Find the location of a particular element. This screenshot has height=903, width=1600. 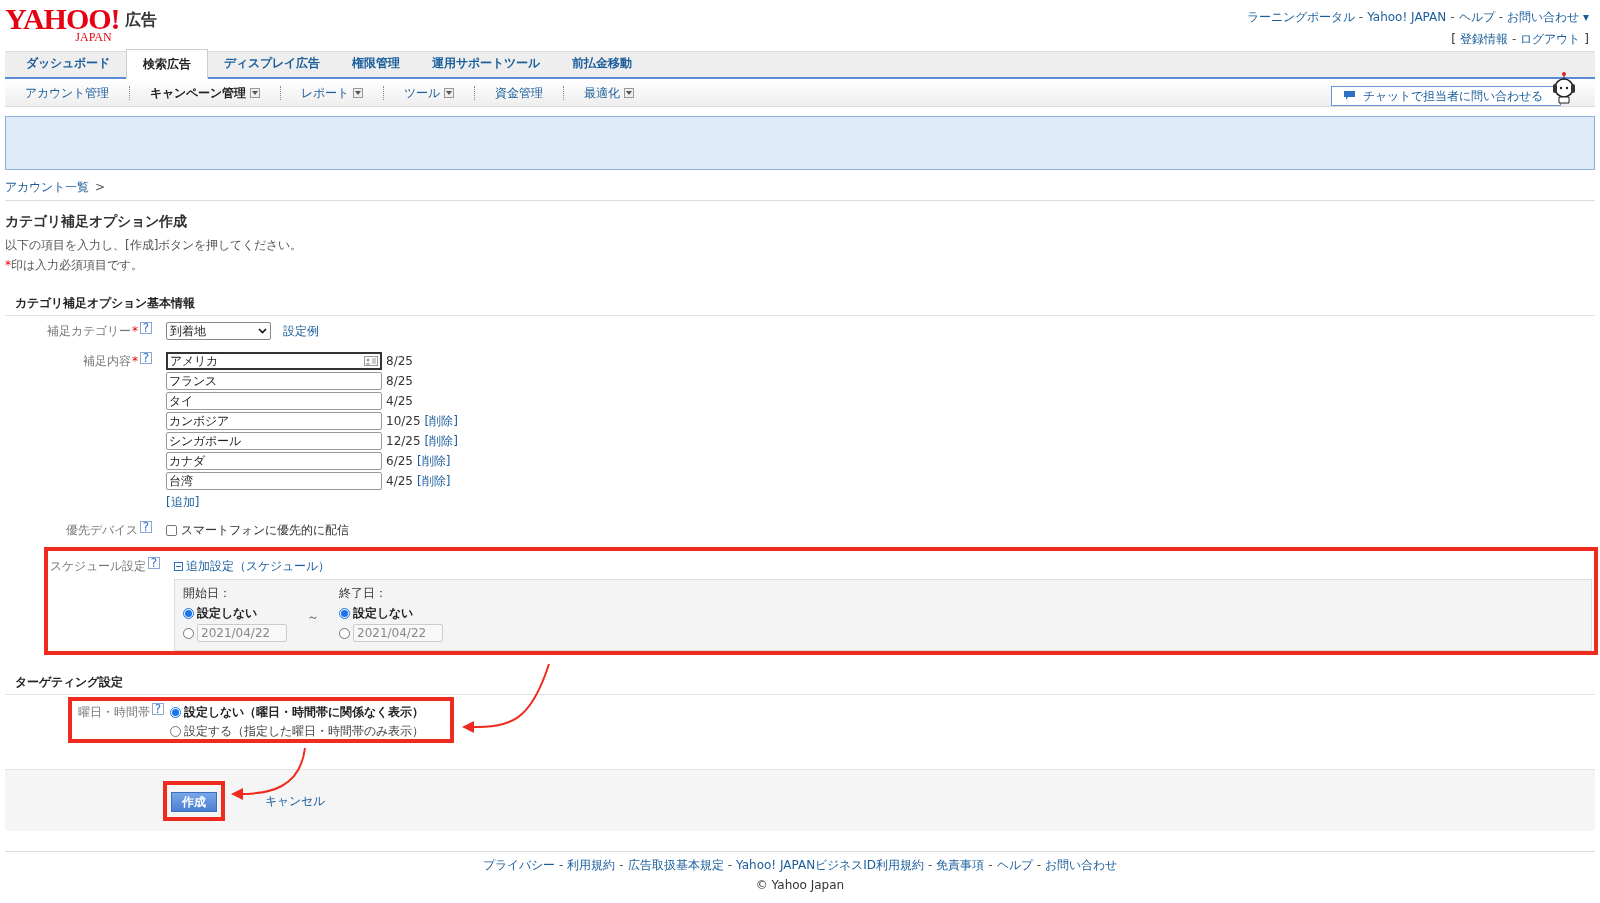

text-input: カナダ is located at coordinates (274, 461).